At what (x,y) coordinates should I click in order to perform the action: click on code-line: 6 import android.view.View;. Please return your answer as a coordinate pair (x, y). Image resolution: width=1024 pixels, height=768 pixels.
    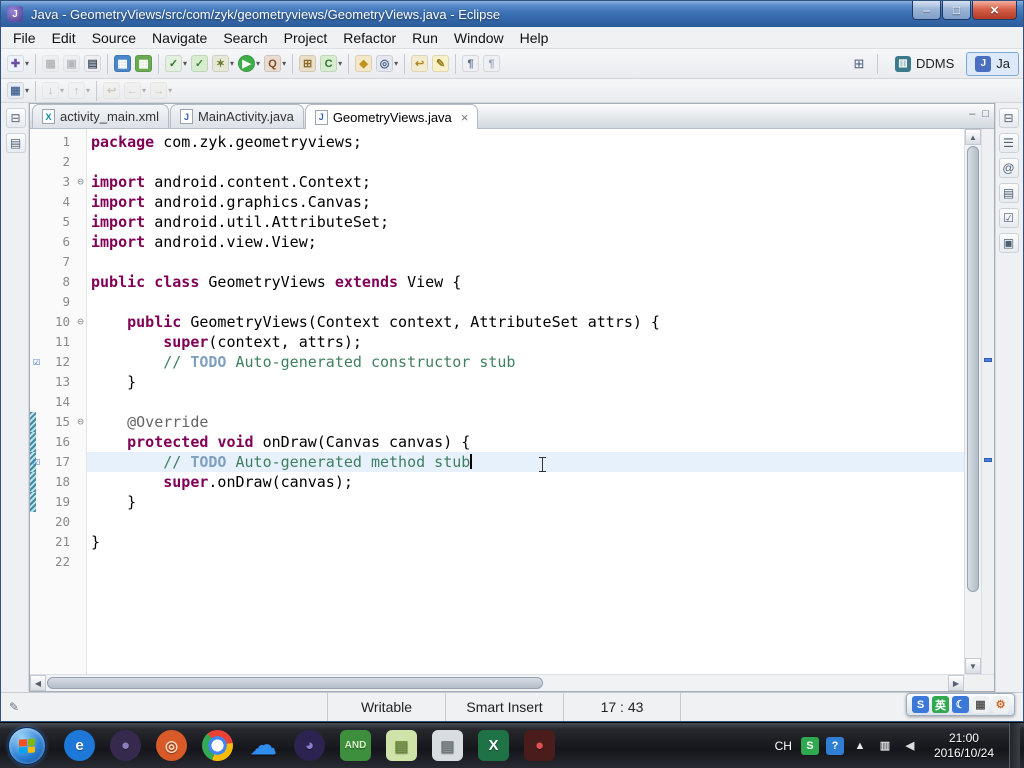
    Looking at the image, I should click on (497, 242).